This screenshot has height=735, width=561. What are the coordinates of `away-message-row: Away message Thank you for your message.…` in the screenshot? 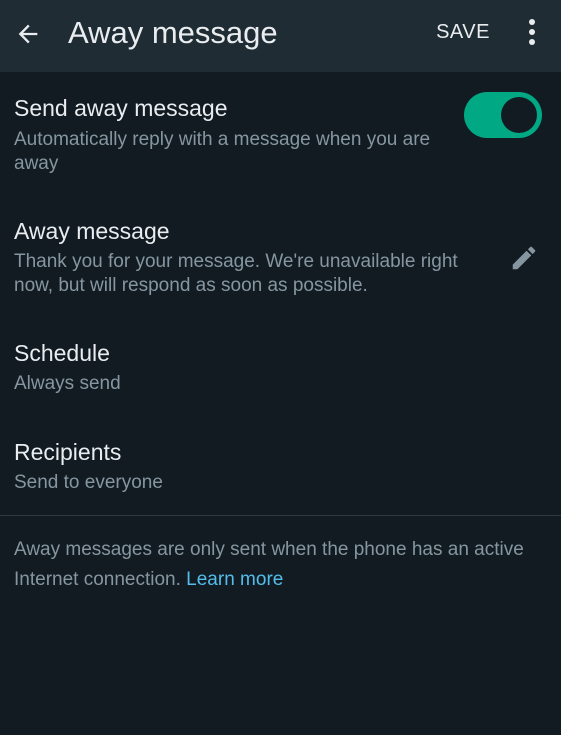 It's located at (280, 258).